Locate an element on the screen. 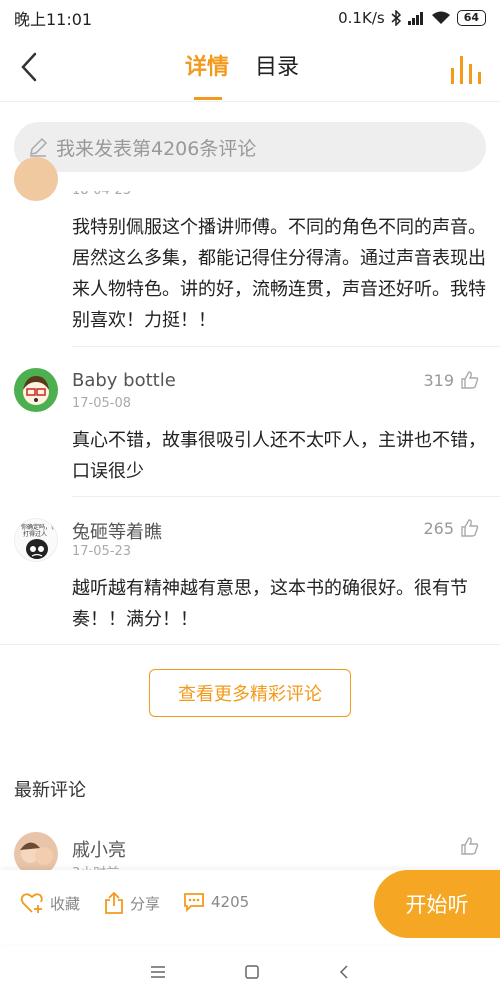 Image resolution: width=500 pixels, height=1000 pixels. wifi-icon is located at coordinates (440, 17).